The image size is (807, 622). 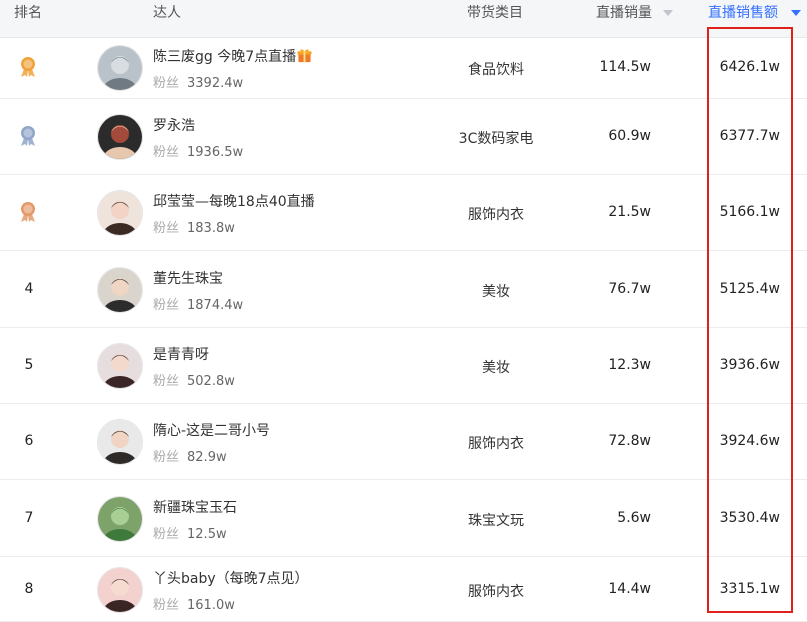 What do you see at coordinates (215, 83) in the screenshot?
I see `fans-value: 3392.4w` at bounding box center [215, 83].